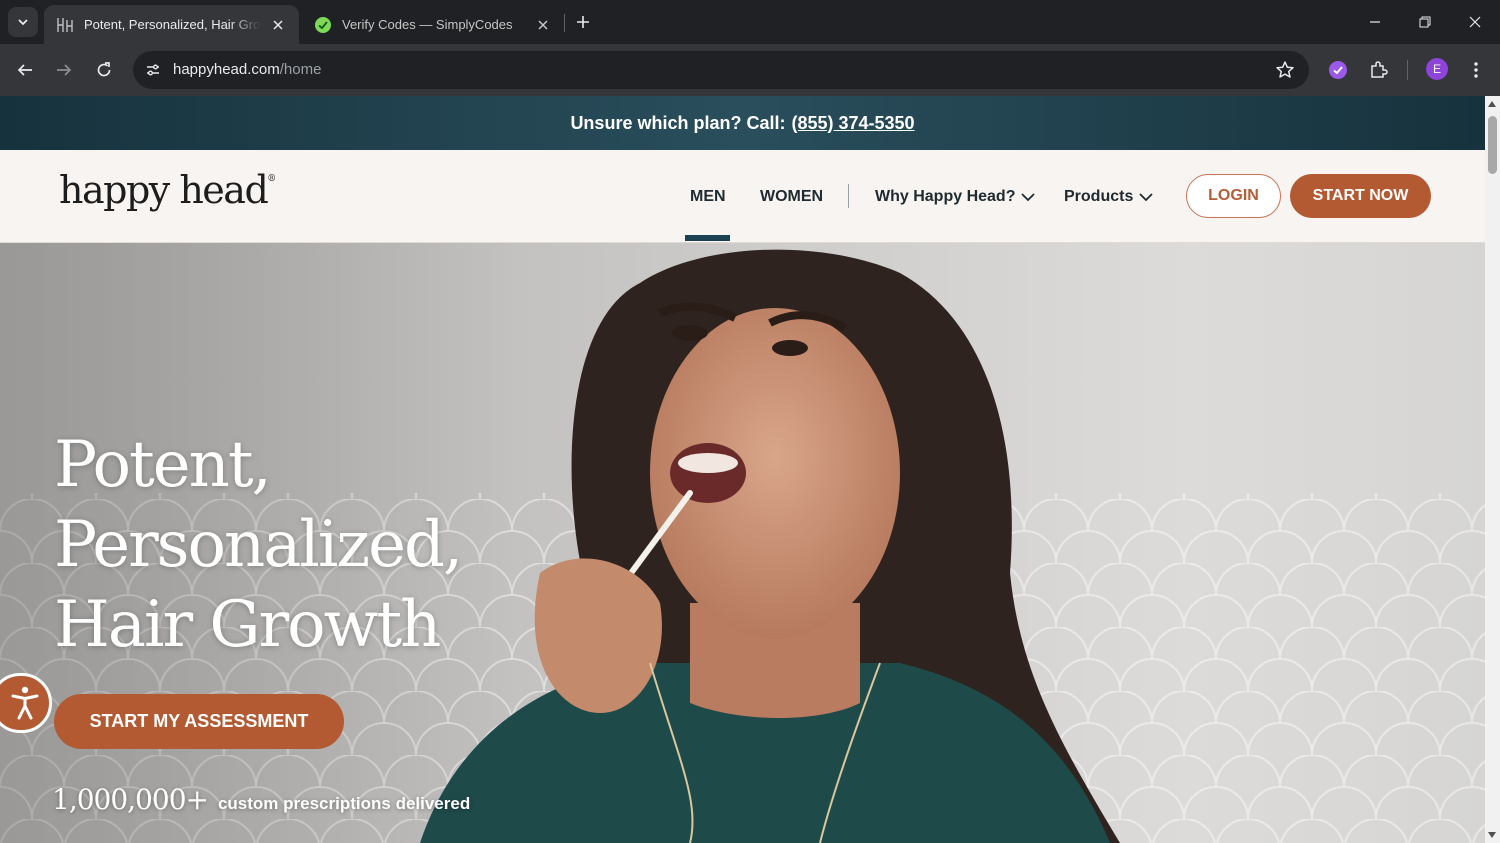 The height and width of the screenshot is (843, 1500). I want to click on promo-banner: Unsure which plan? Call: (855) 374-5350, so click(742, 123).